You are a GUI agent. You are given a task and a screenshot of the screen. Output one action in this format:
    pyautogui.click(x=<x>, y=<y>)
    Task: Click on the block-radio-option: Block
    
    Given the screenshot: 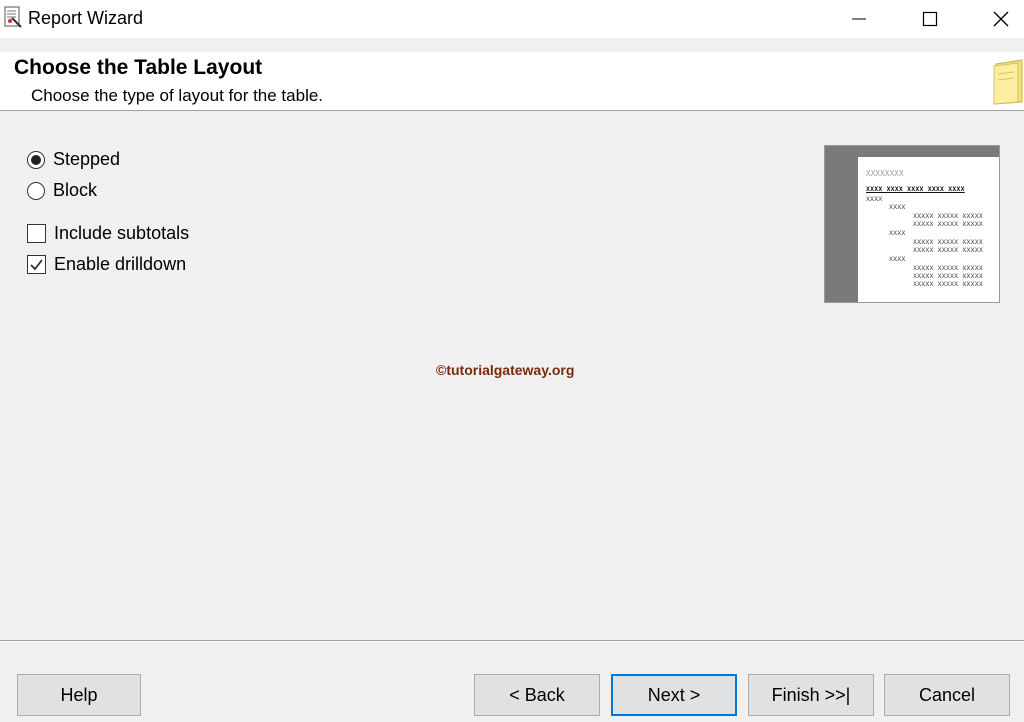 What is the action you would take?
    pyautogui.click(x=62, y=190)
    